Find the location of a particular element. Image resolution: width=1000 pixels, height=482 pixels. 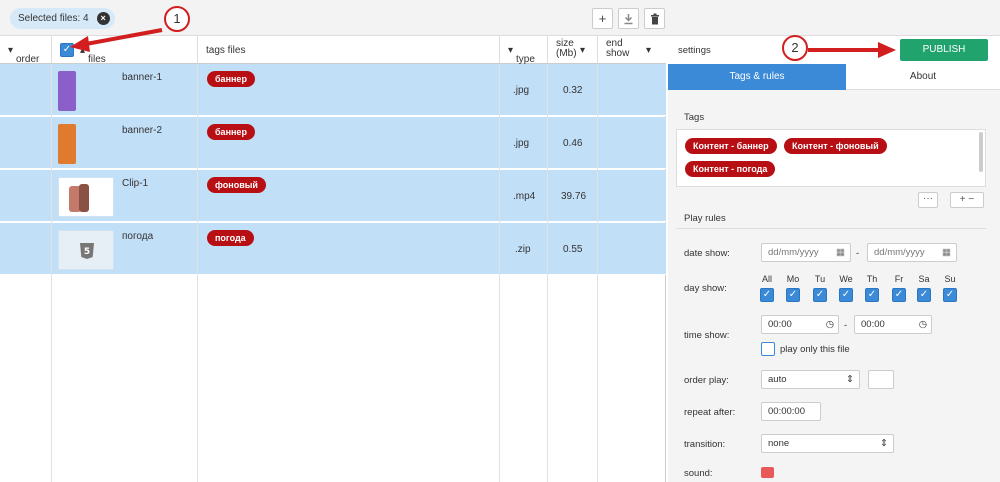

publish-button: PUBLISH is located at coordinates (944, 50).